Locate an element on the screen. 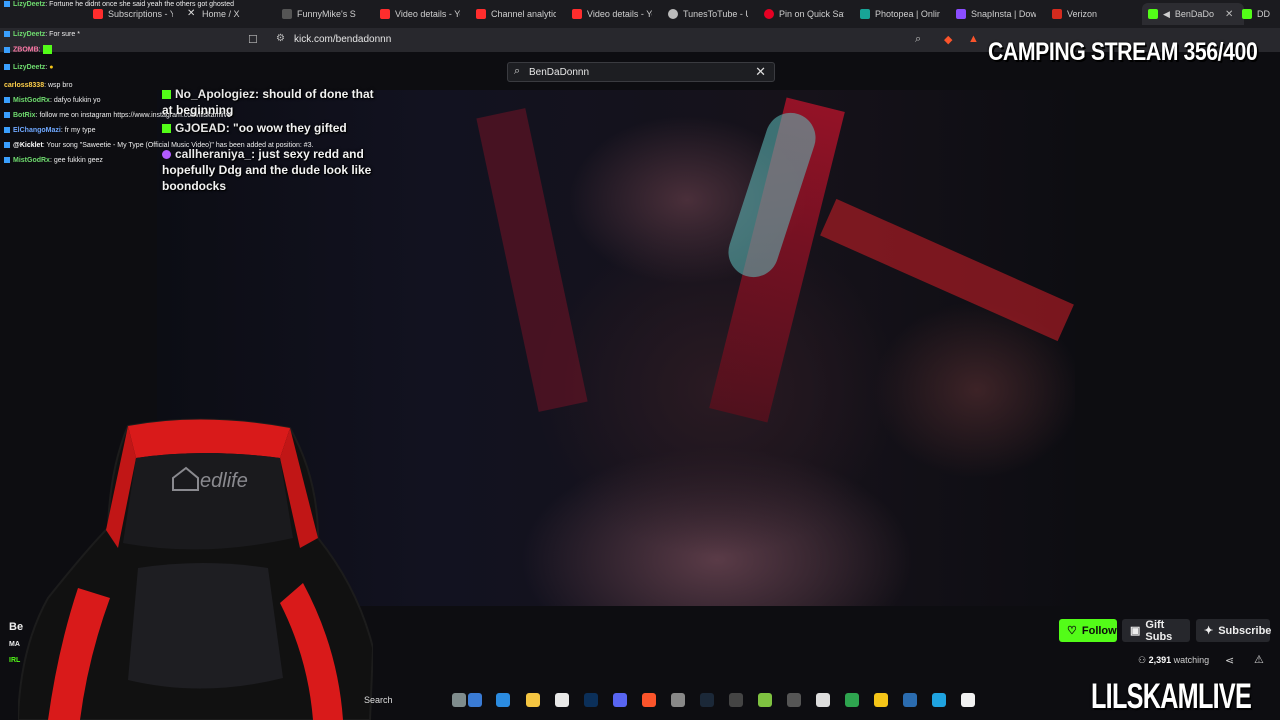  tab-tunestotube: TunesToTube - Up is located at coordinates (708, 14).